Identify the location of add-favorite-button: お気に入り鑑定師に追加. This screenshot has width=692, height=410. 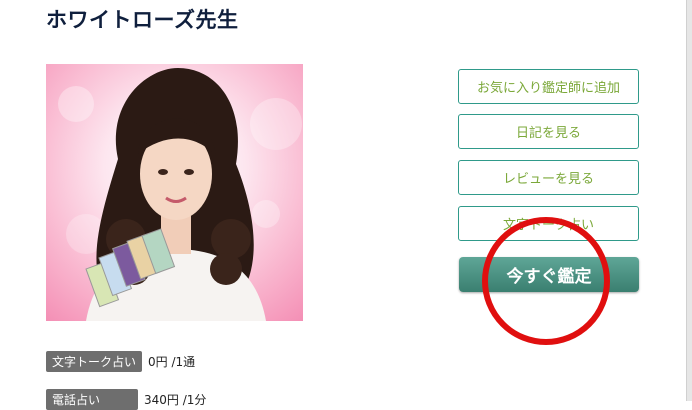
(548, 86).